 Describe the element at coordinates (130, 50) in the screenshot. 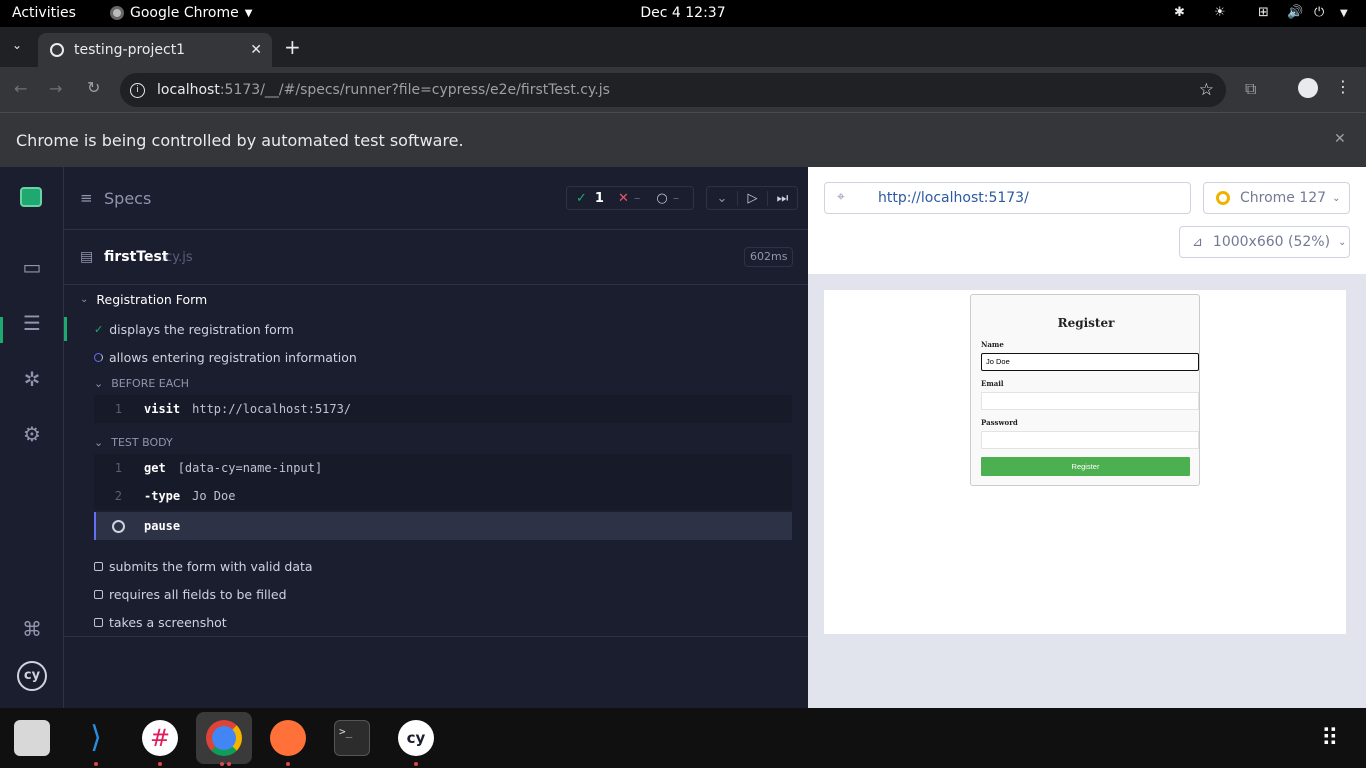

I see `tab-title: testing-project1` at that location.